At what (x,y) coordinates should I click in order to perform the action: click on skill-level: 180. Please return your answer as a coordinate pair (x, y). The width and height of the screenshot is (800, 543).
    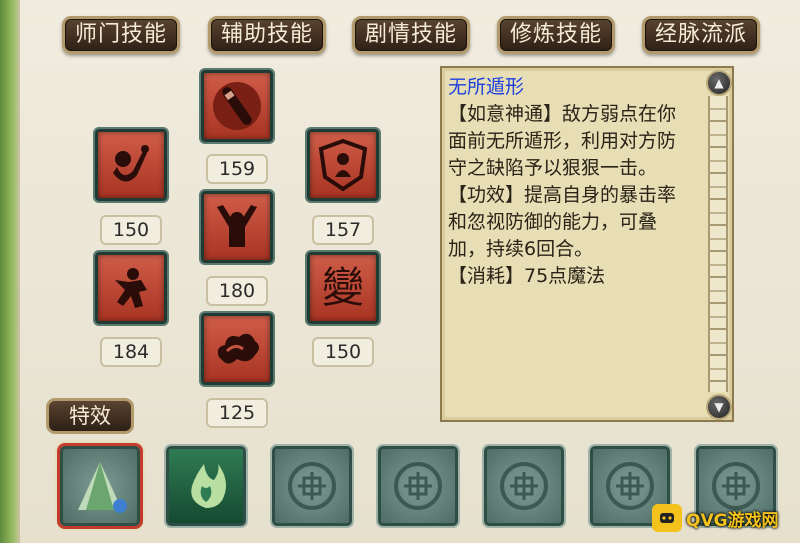
    Looking at the image, I should click on (237, 291).